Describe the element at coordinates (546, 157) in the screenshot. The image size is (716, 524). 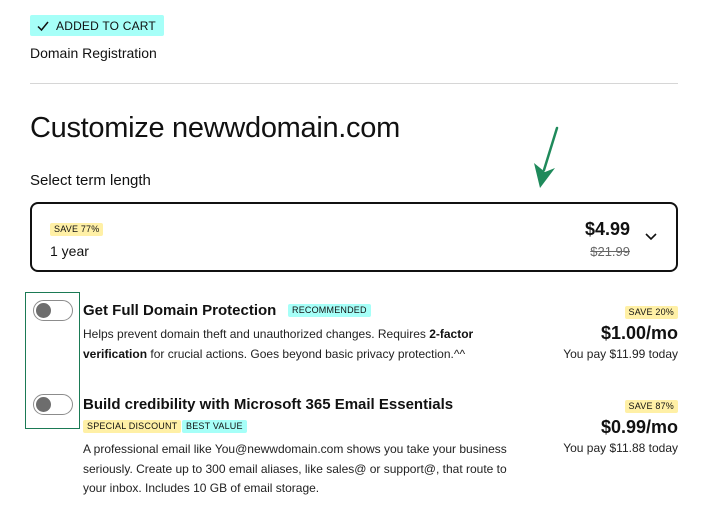
I see `arrow-icon` at that location.